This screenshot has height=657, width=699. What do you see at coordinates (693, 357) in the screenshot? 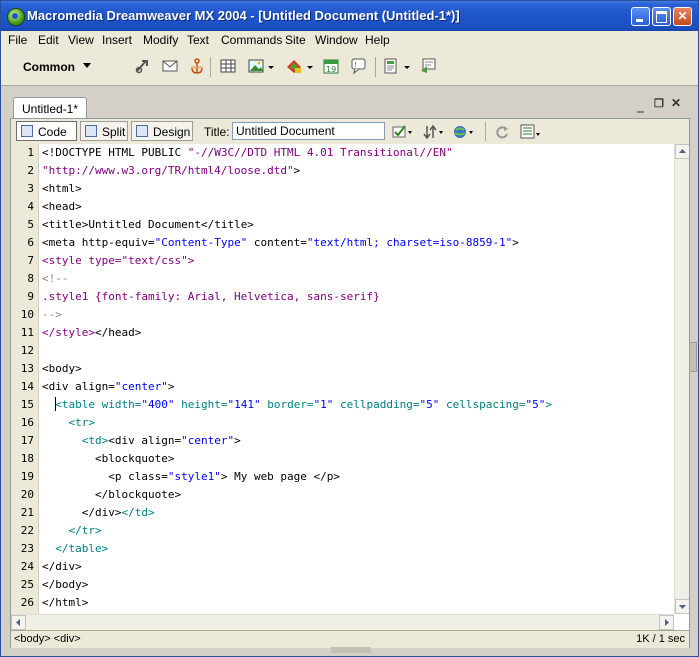
I see `panel-splitter-handle` at bounding box center [693, 357].